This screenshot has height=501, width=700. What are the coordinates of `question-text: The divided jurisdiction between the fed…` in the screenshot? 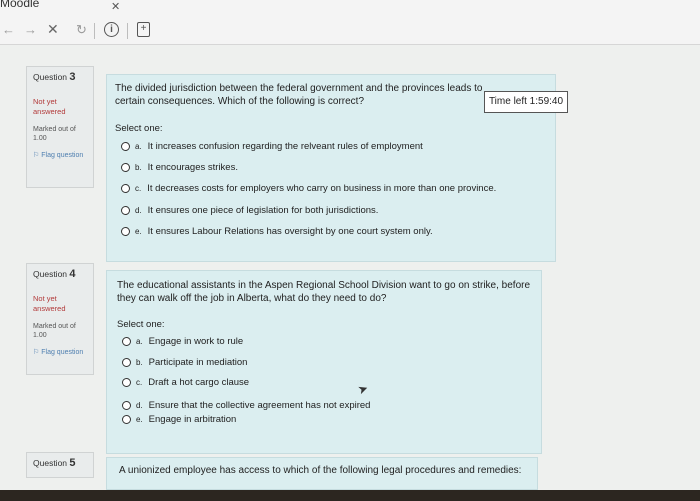 It's located at (299, 95).